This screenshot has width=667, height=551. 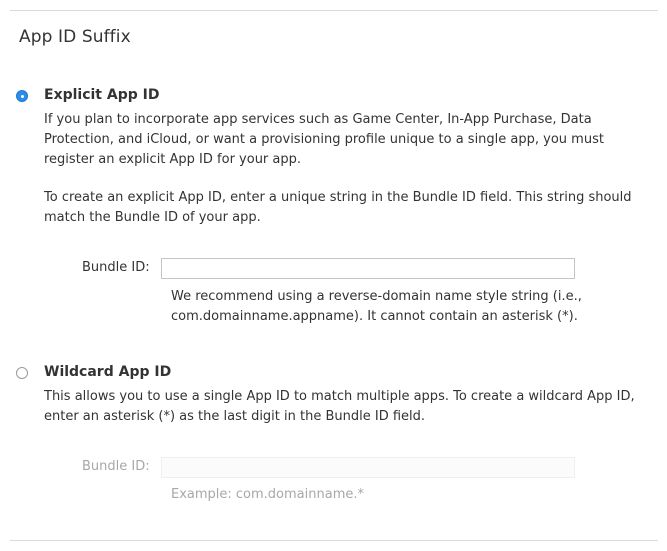 What do you see at coordinates (368, 268) in the screenshot?
I see `explicit-bundle-id-input` at bounding box center [368, 268].